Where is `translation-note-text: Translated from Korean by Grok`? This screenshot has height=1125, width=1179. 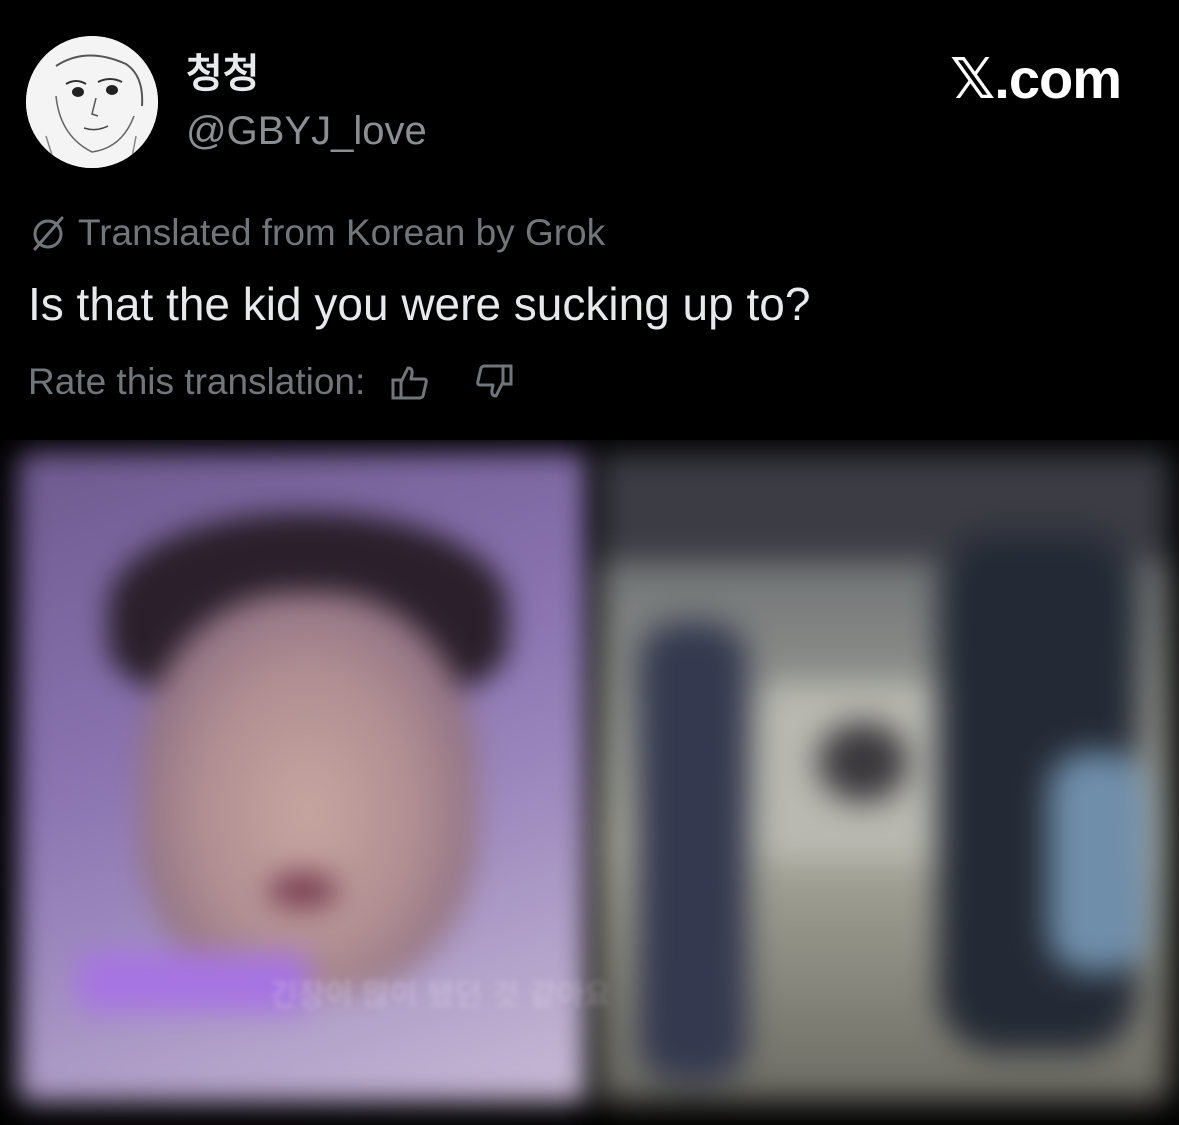
translation-note-text: Translated from Korean by Grok is located at coordinates (342, 232).